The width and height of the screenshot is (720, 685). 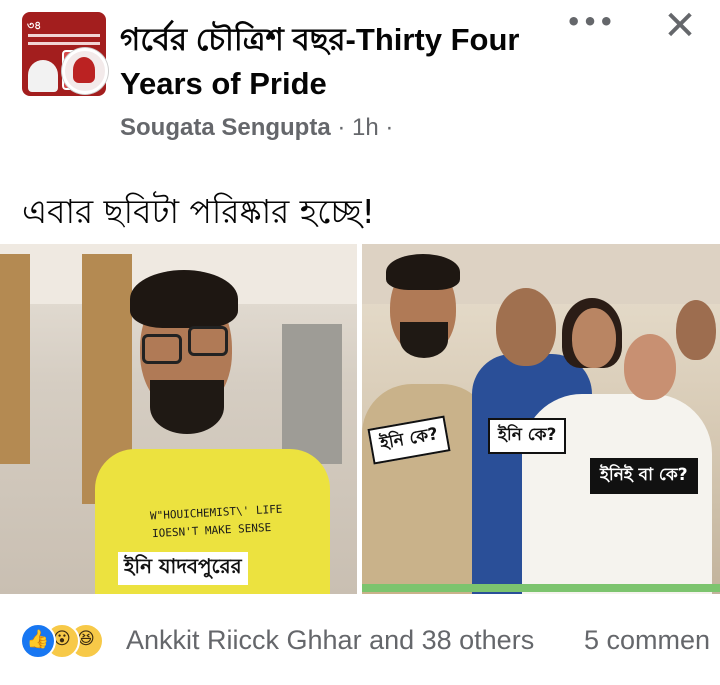 I want to click on more-options-button: •••, so click(x=590, y=23).